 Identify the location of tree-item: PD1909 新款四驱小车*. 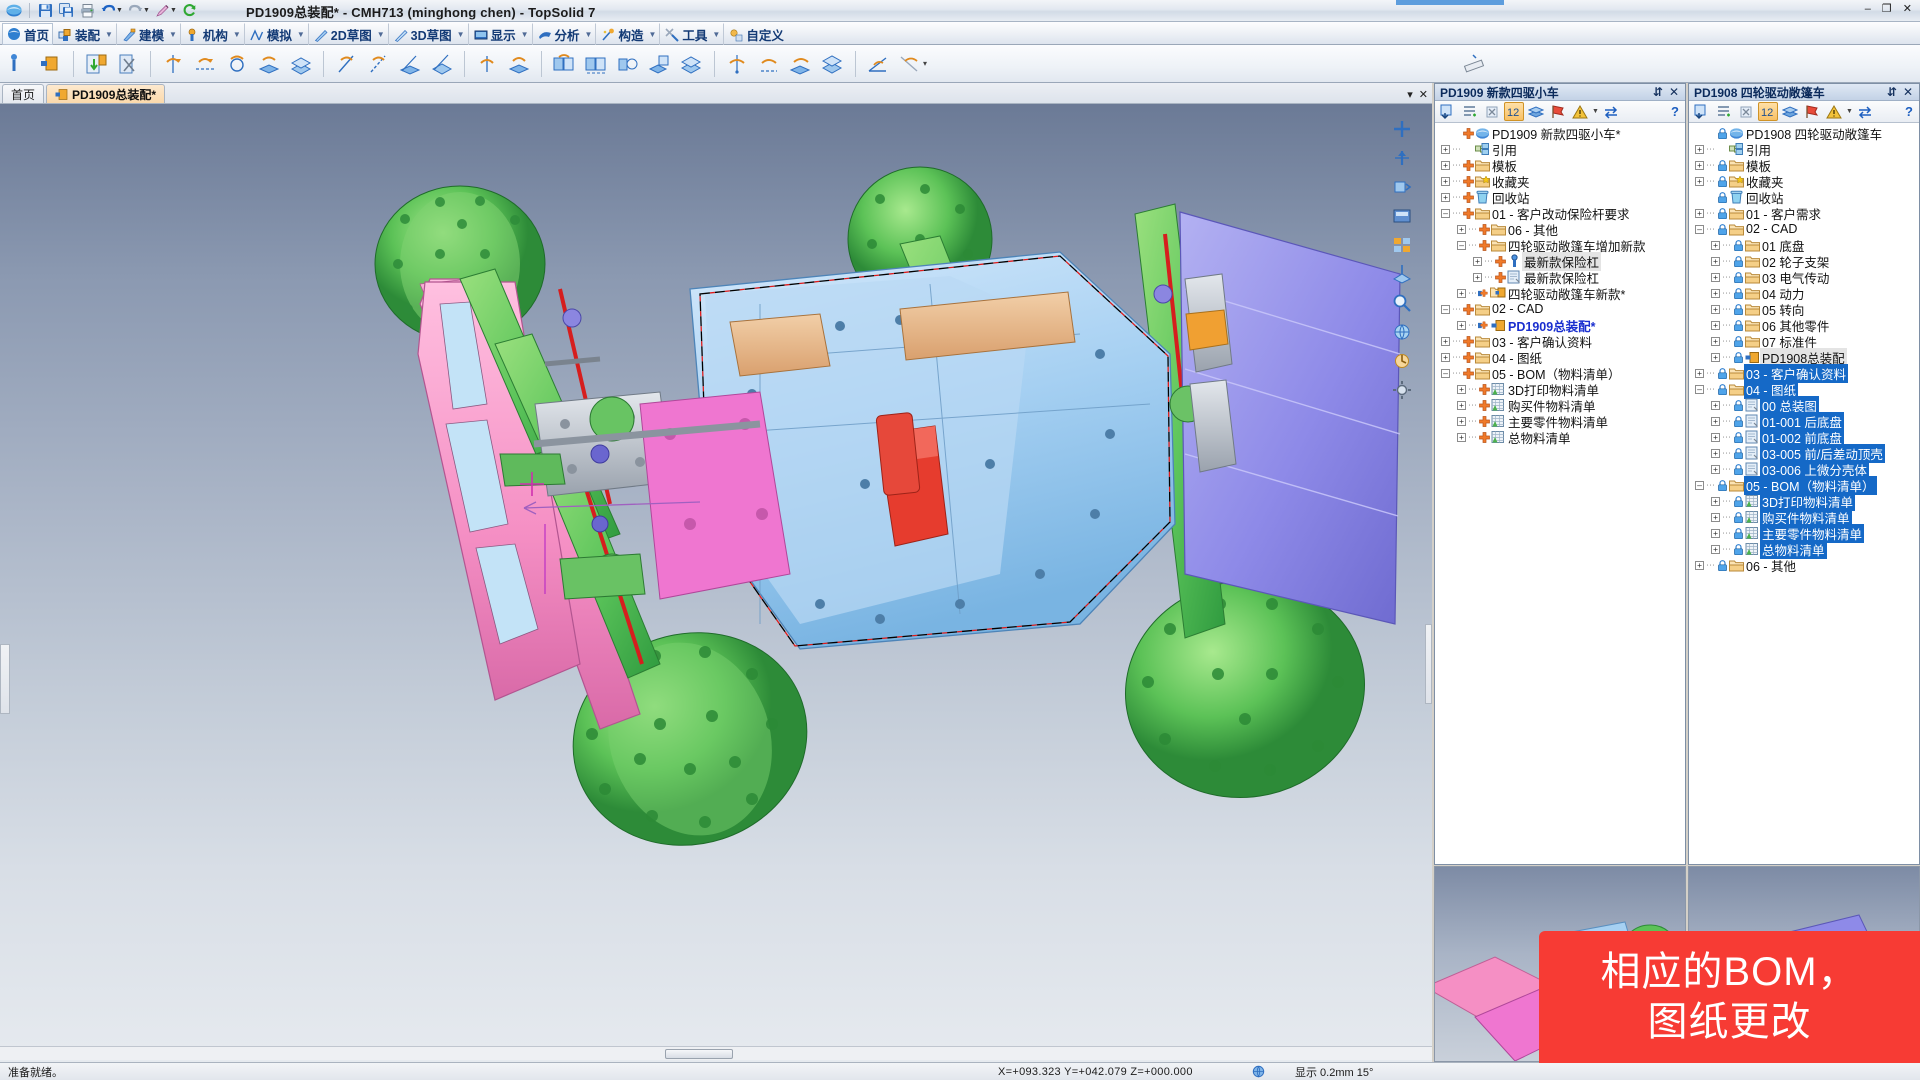
(1561, 133).